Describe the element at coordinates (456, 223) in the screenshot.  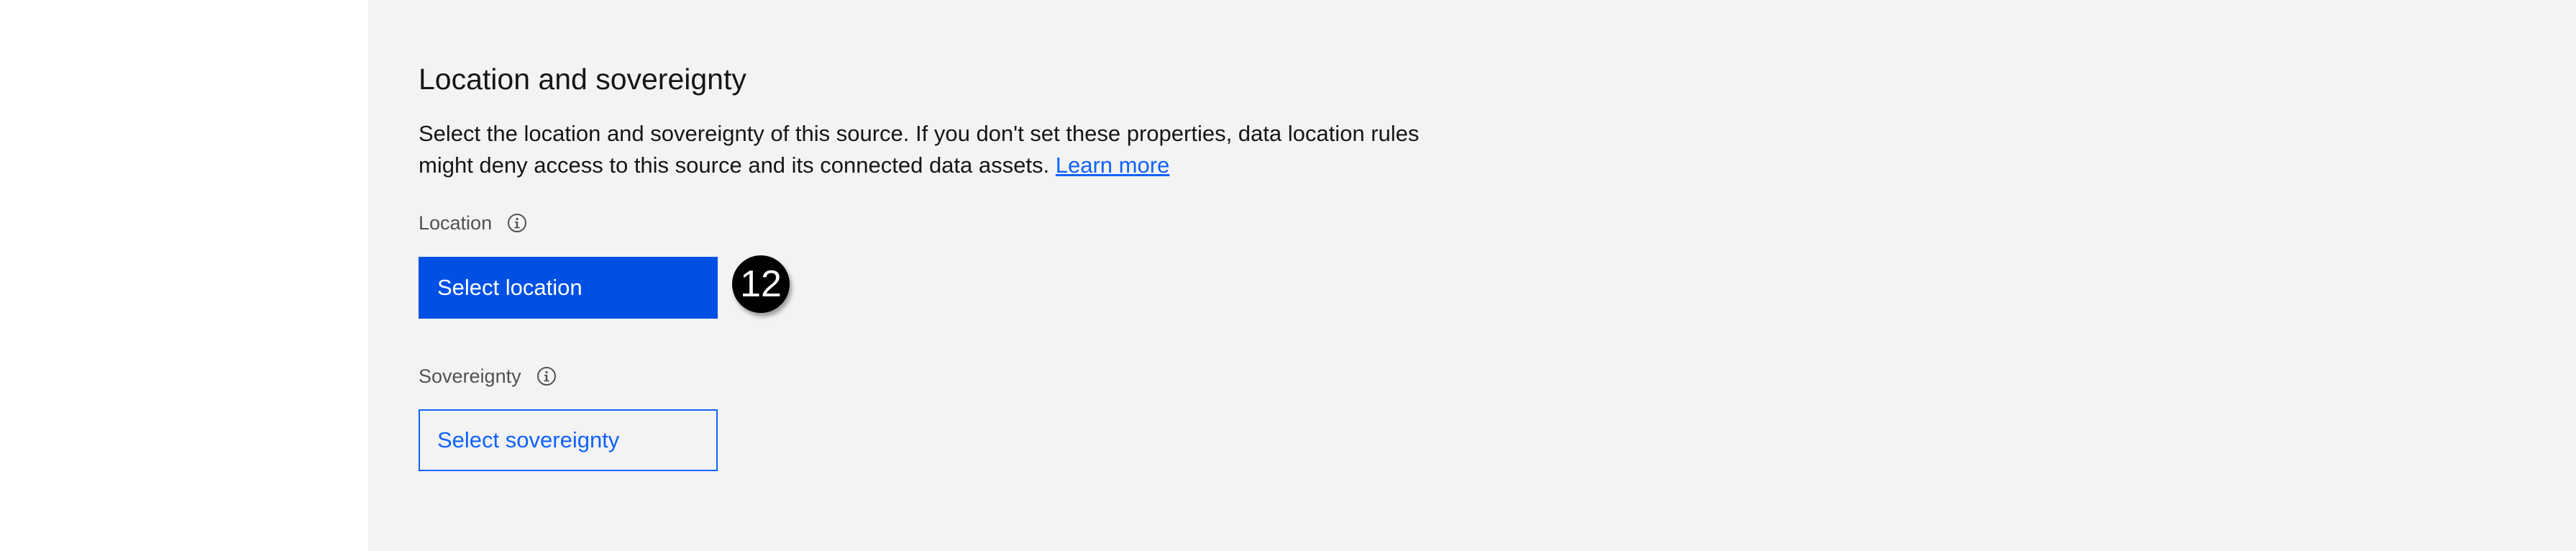
I see `location-label: Location` at that location.